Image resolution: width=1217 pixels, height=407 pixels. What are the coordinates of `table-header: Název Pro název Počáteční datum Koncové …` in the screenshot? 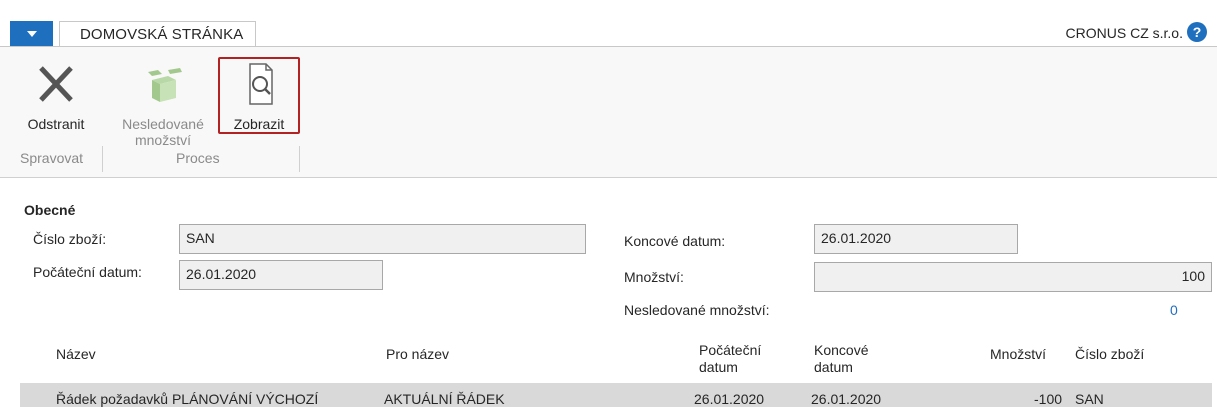 It's located at (616, 360).